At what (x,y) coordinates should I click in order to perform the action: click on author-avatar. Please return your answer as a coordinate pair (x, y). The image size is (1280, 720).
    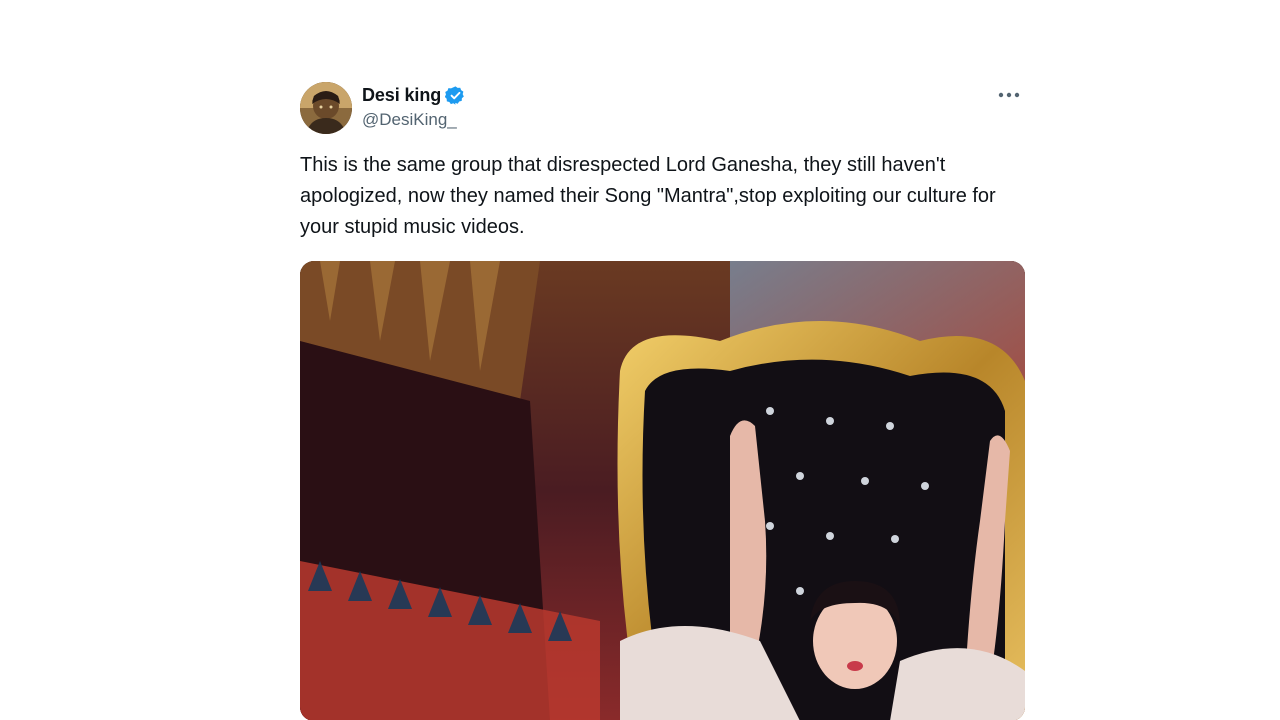
    Looking at the image, I should click on (326, 108).